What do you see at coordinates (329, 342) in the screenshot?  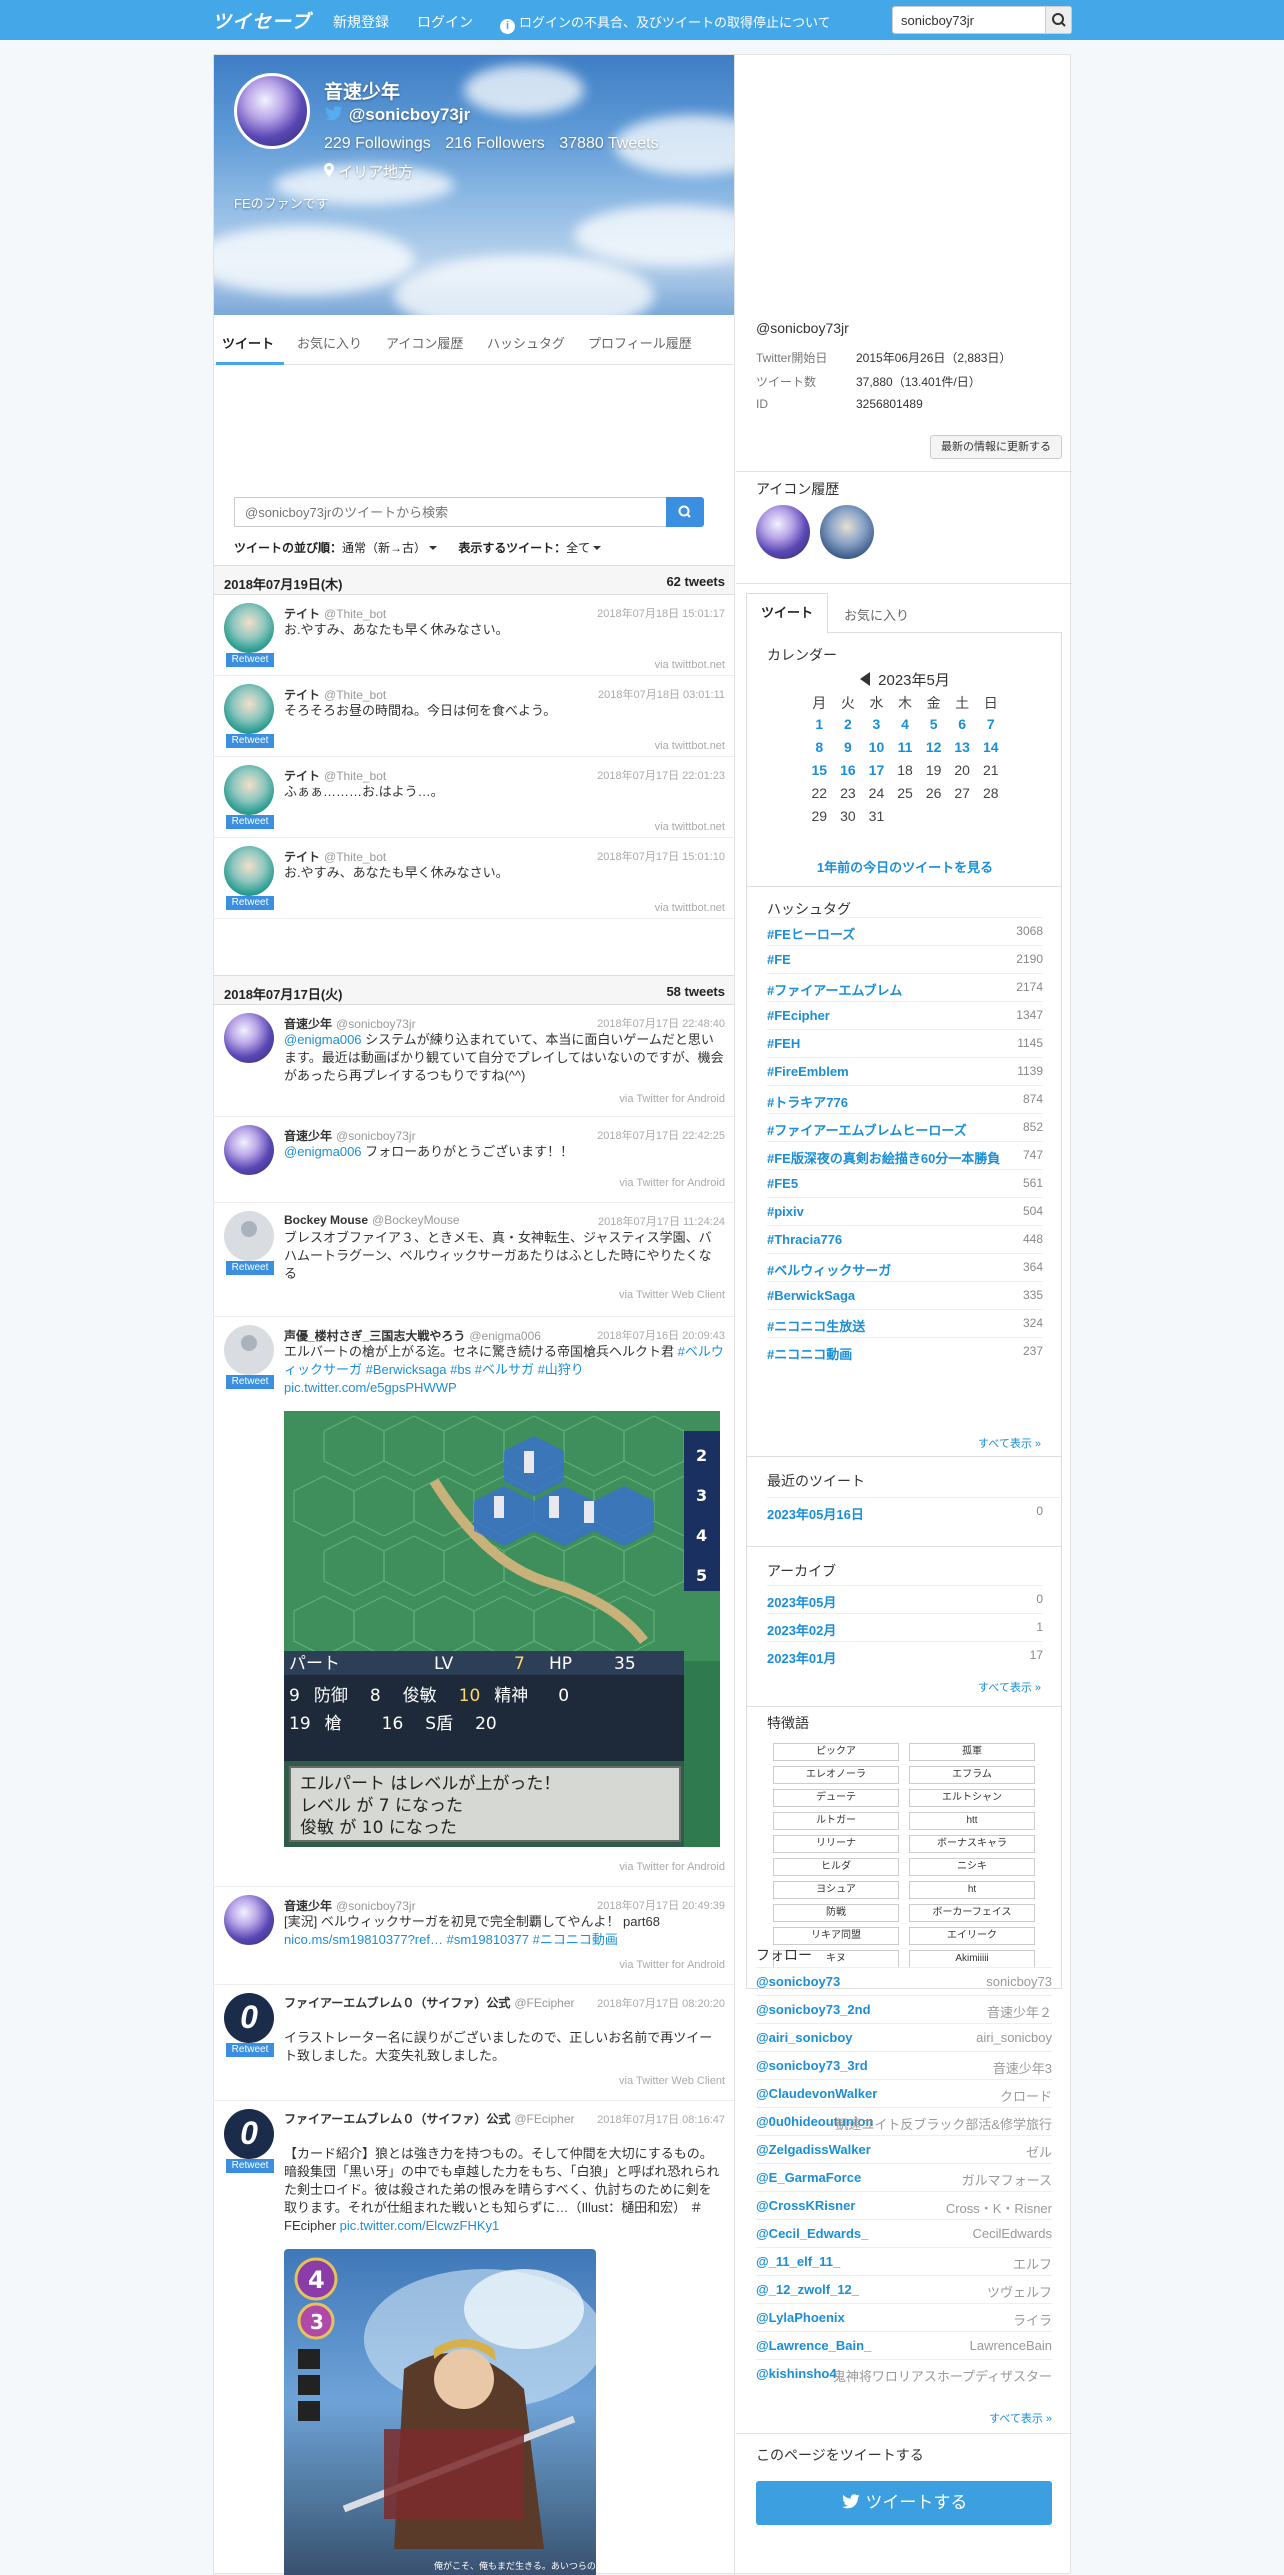 I see `tab-favorites: お気に入り` at bounding box center [329, 342].